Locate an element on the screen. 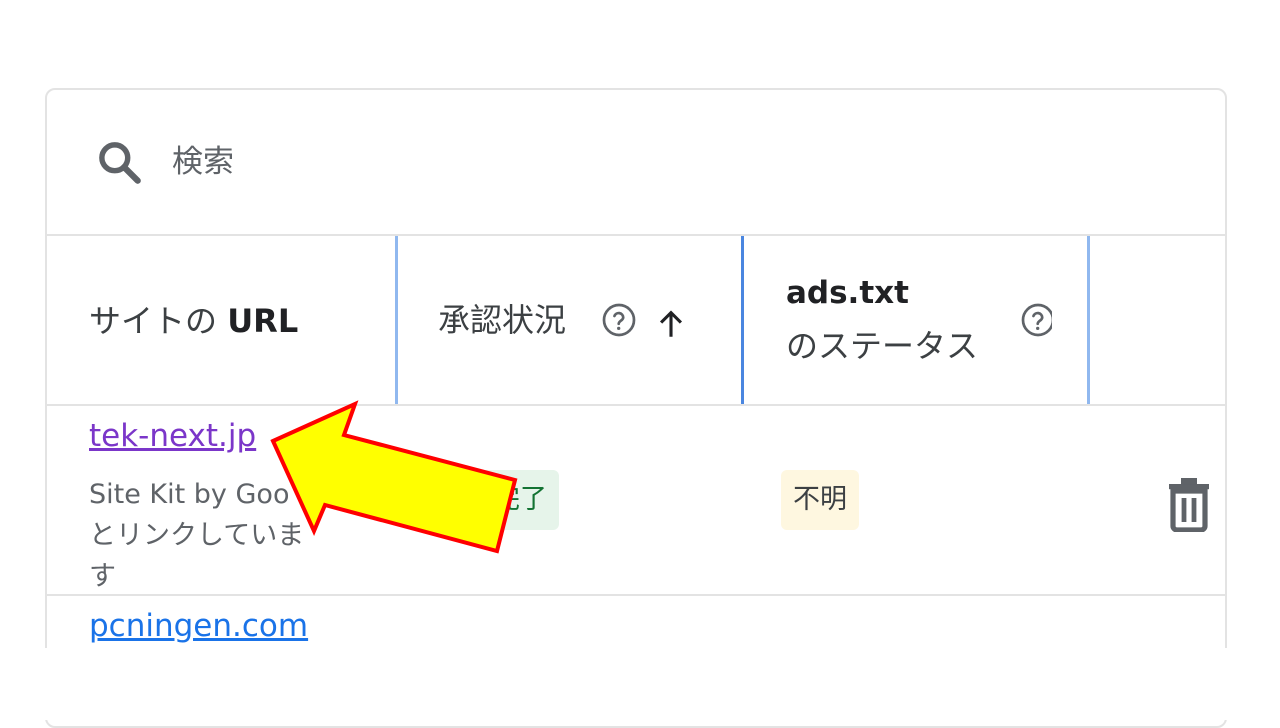 Image resolution: width=1280 pixels, height=728 pixels. column-header-site-url: サイトの URL is located at coordinates (221, 320).